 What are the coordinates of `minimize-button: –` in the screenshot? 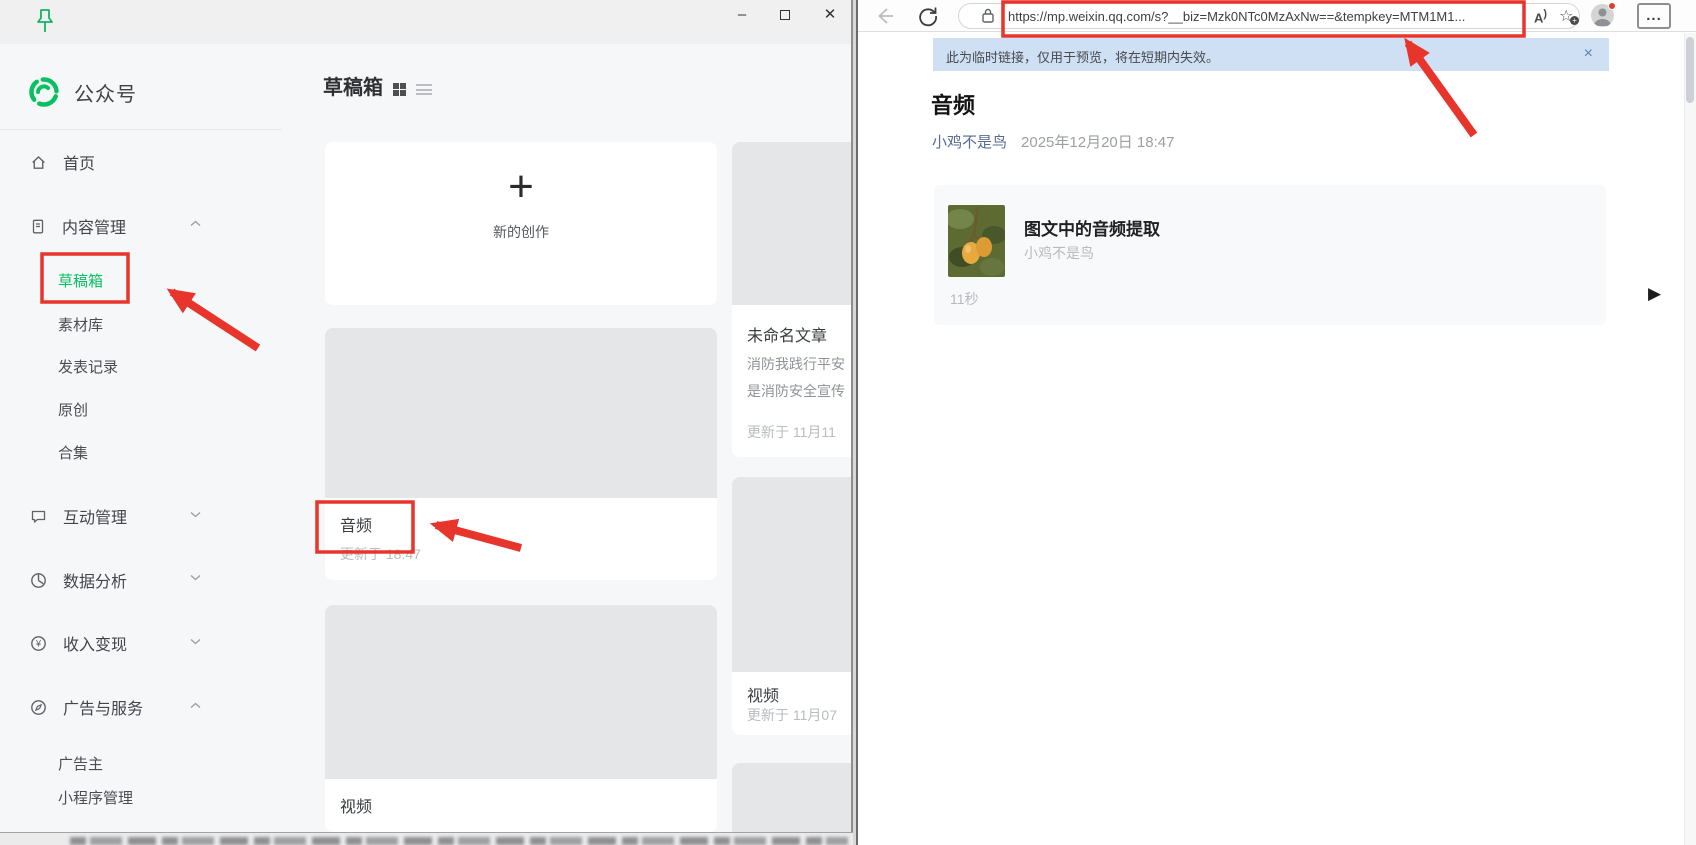 It's located at (742, 15).